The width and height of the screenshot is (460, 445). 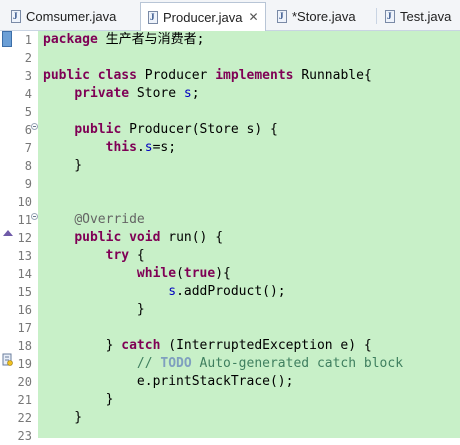 I want to click on override-indicator-icon, so click(x=8, y=233).